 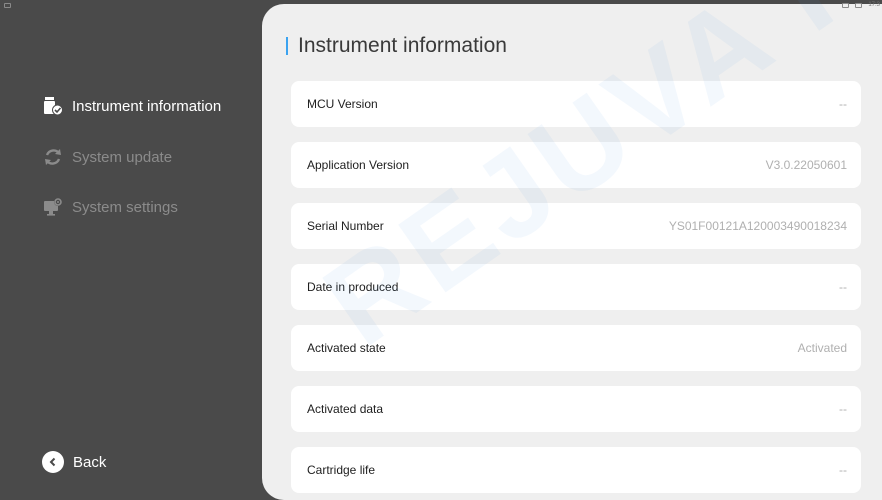 What do you see at coordinates (147, 106) in the screenshot?
I see `sidebar-item-label: Instrument information` at bounding box center [147, 106].